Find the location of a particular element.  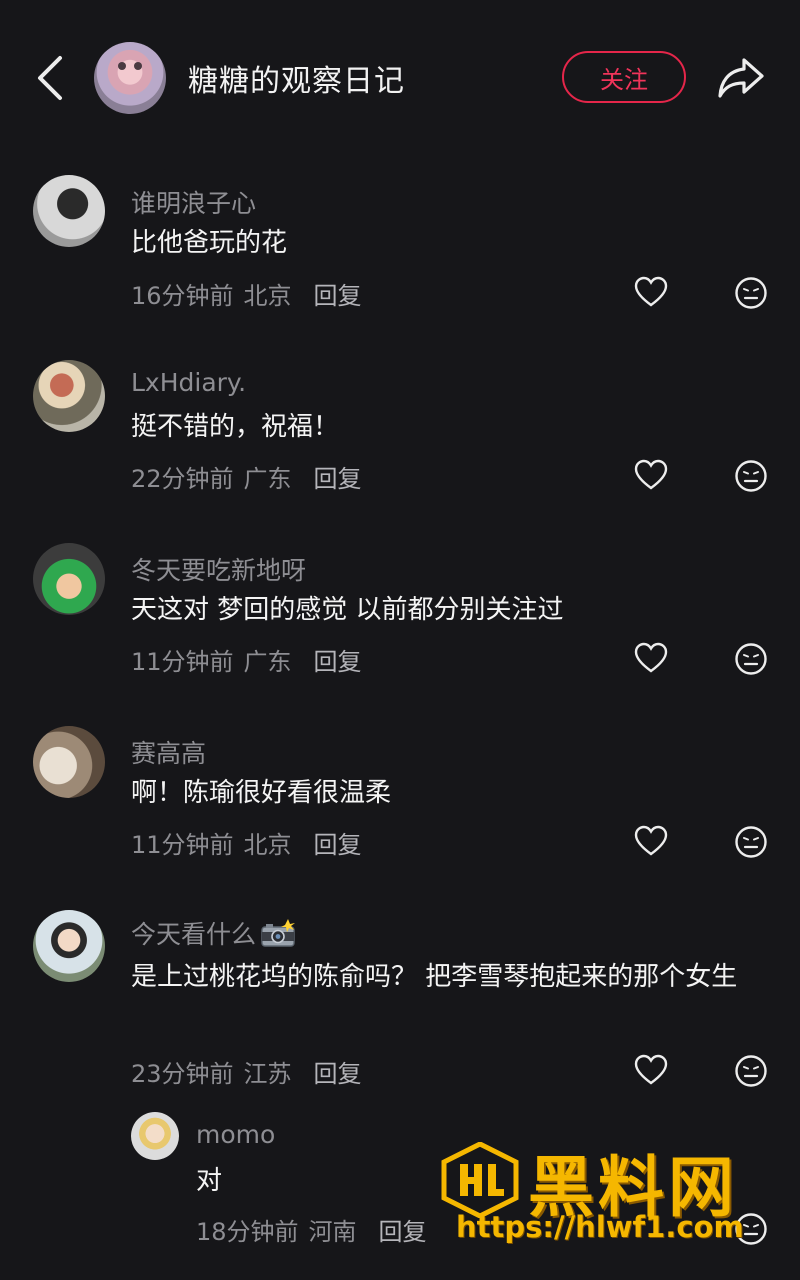

comment-meta: 22分钟前 广东 回复 is located at coordinates (246, 476).